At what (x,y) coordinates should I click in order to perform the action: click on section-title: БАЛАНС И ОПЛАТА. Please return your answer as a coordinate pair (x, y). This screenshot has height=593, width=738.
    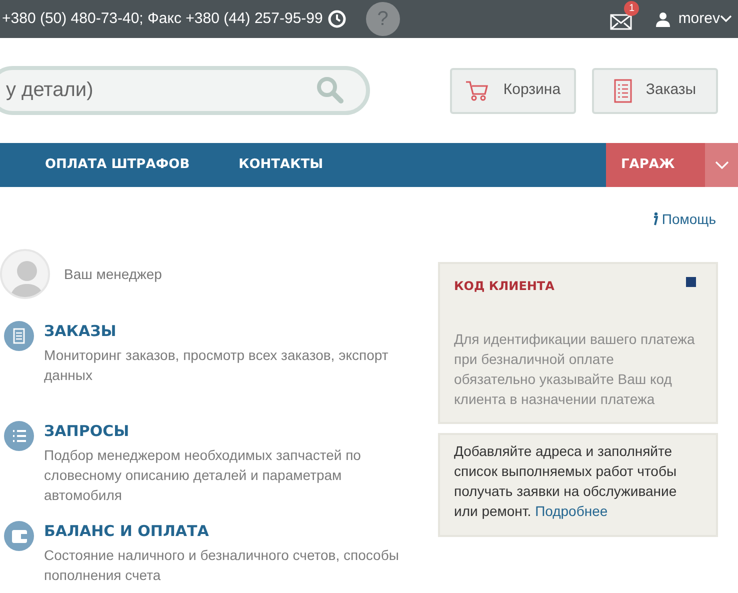
    Looking at the image, I should click on (226, 531).